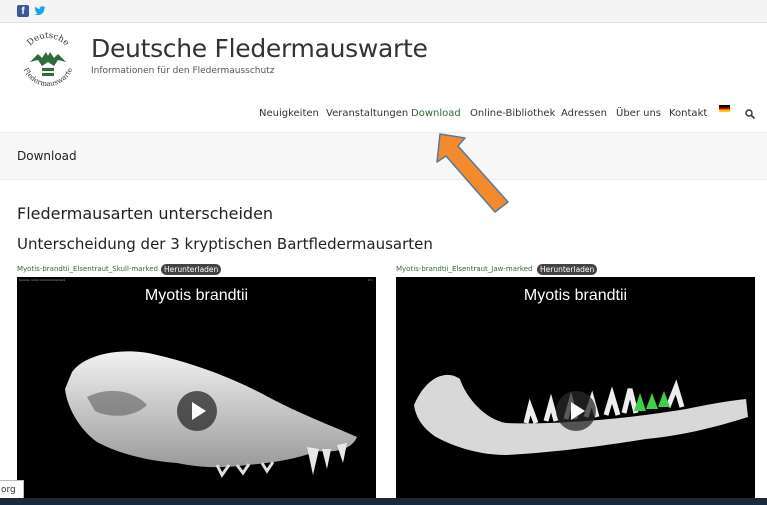 This screenshot has width=767, height=505. Describe the element at coordinates (464, 269) in the screenshot. I see `video-file-link-jaw: Myotis-brandtii_Elsentraut_Jaw-marked` at that location.